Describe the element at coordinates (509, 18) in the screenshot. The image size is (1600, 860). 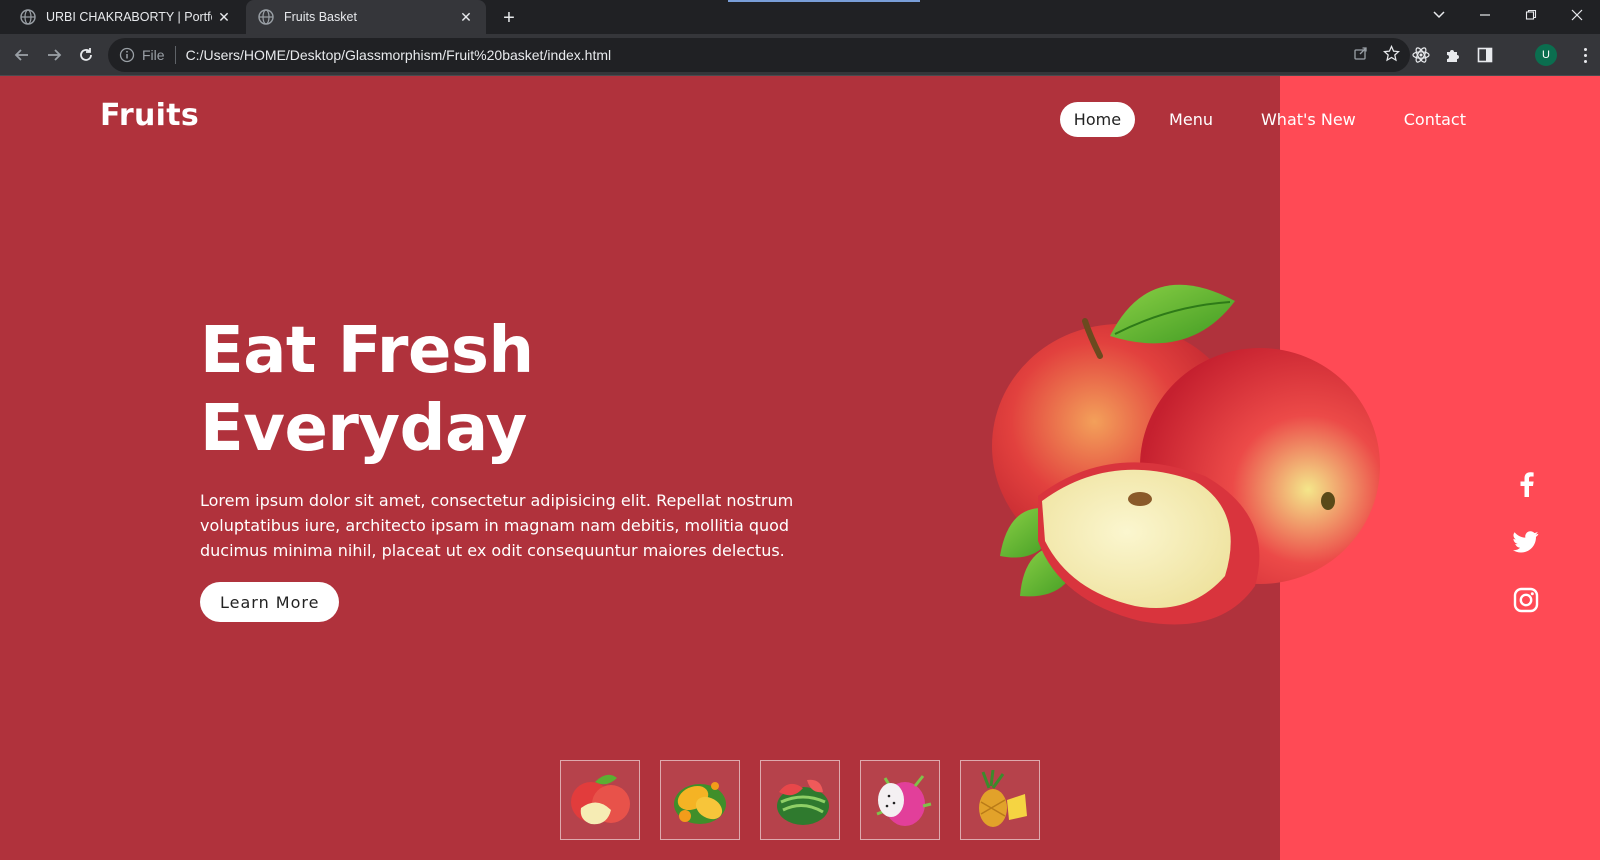
I see `new-tab-button: +` at that location.